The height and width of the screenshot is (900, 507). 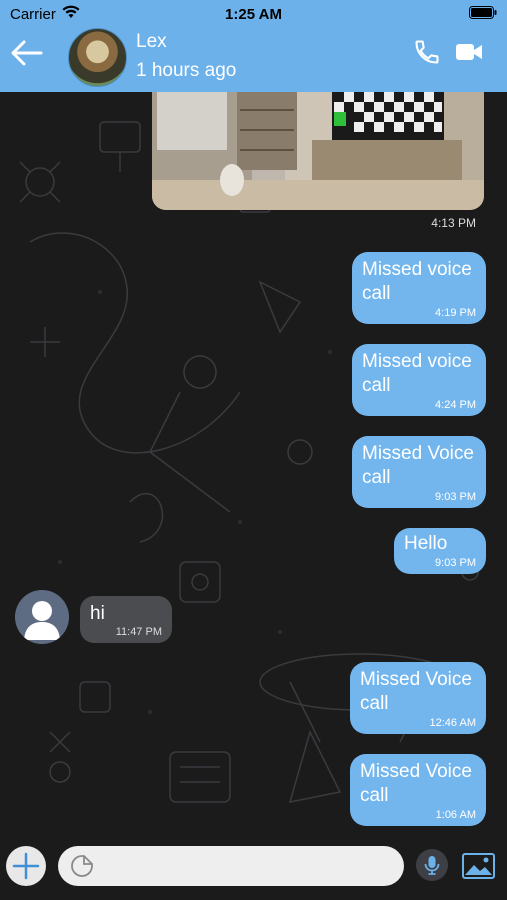 What do you see at coordinates (455, 815) in the screenshot?
I see `message-time: 1:06 AM` at bounding box center [455, 815].